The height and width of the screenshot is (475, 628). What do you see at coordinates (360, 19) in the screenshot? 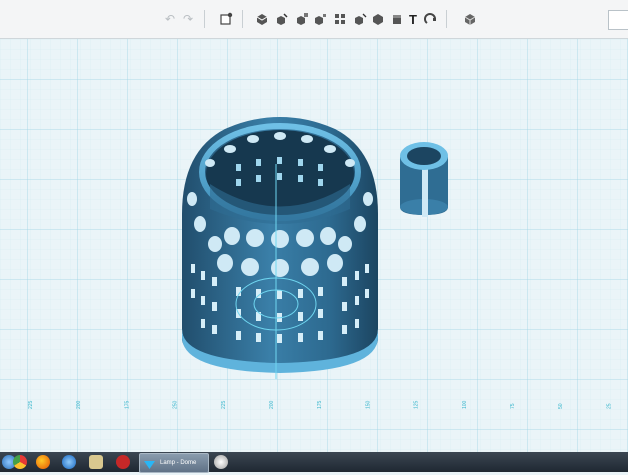
I see `duplicate-icon` at bounding box center [360, 19].